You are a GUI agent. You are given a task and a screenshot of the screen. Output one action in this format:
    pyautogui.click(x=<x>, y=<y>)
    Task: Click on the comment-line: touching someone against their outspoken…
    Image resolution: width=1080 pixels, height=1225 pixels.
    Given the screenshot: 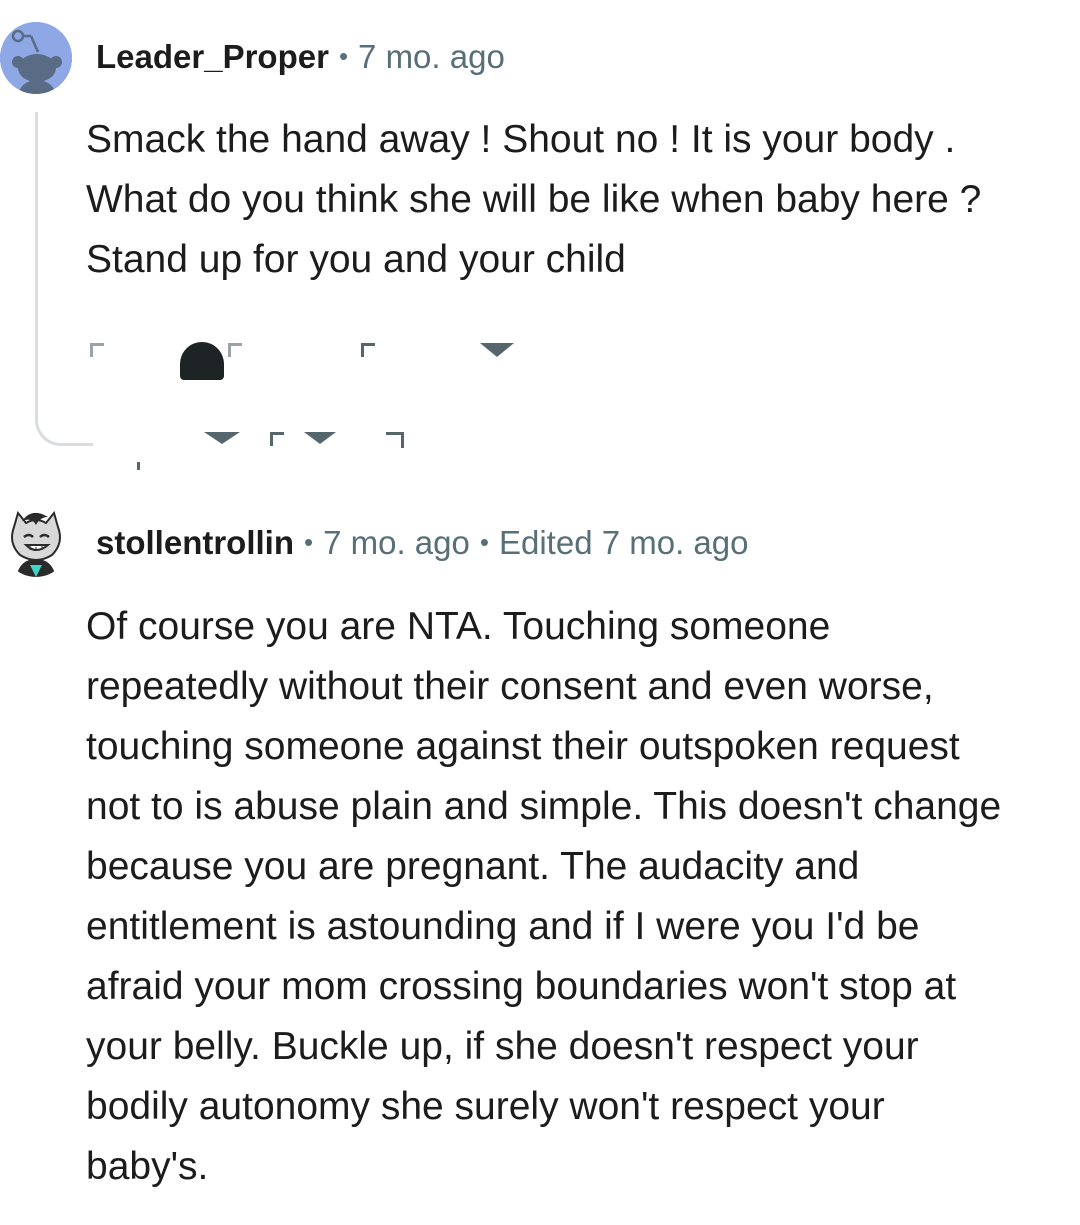 What is the action you would take?
    pyautogui.click(x=523, y=746)
    